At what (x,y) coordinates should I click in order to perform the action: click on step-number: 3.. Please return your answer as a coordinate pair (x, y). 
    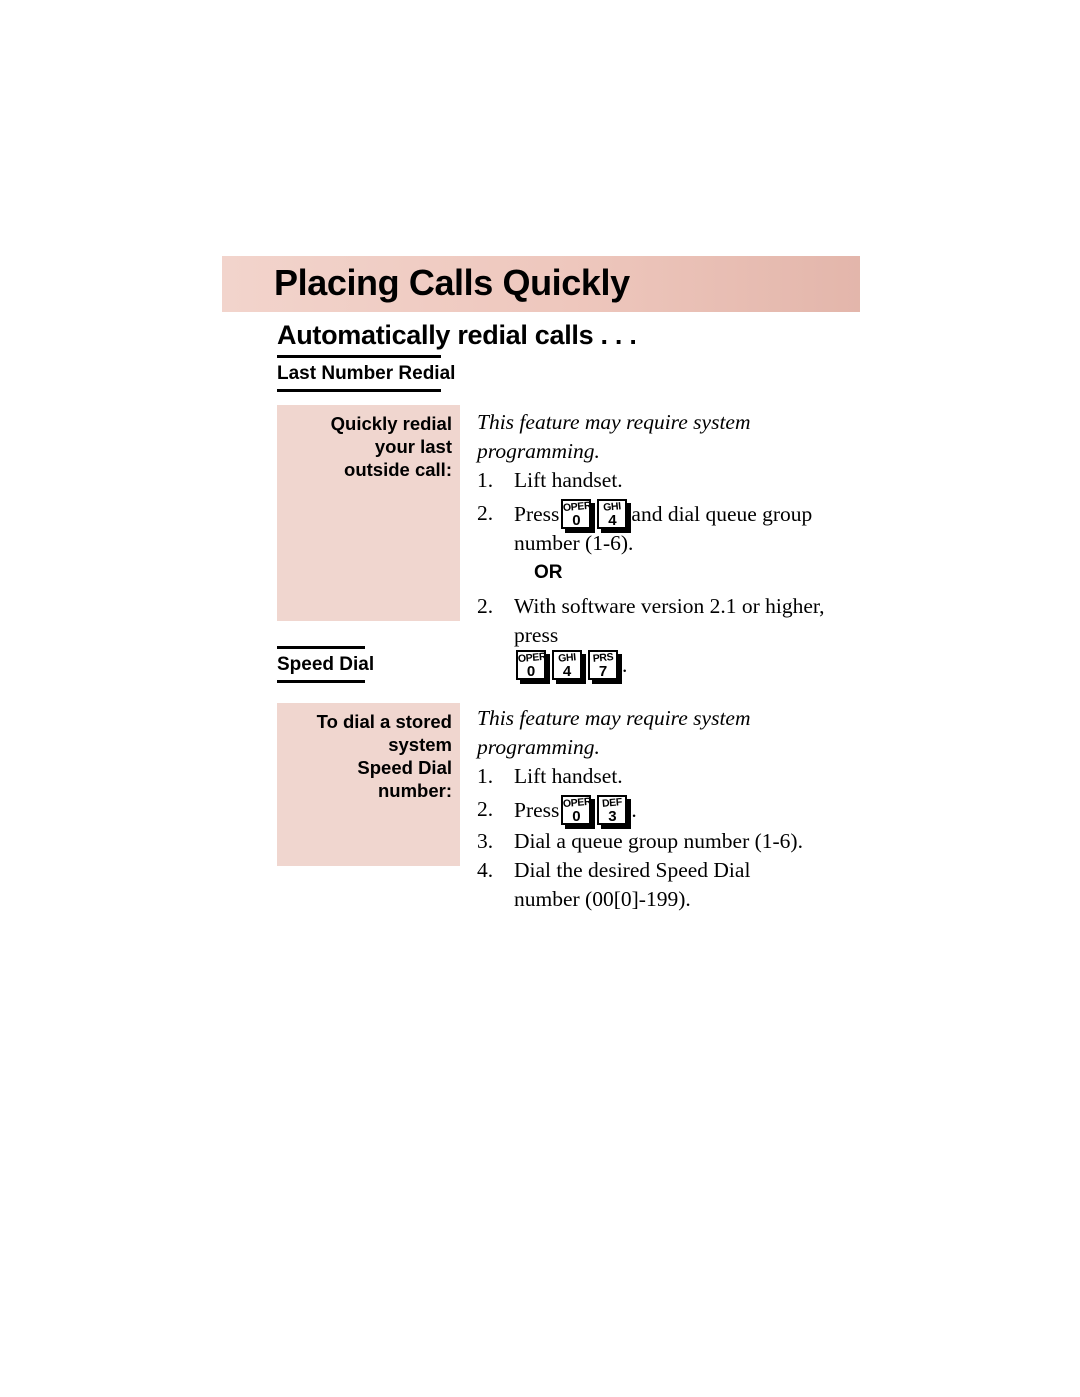
    Looking at the image, I should click on (485, 841).